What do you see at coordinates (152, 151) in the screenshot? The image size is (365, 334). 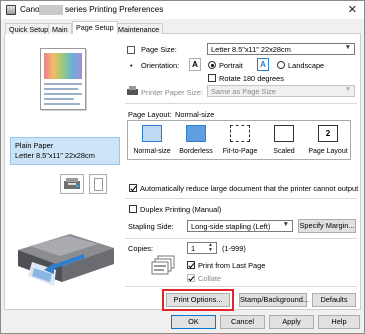 I see `layout-normal-size-label: Normal-size` at bounding box center [152, 151].